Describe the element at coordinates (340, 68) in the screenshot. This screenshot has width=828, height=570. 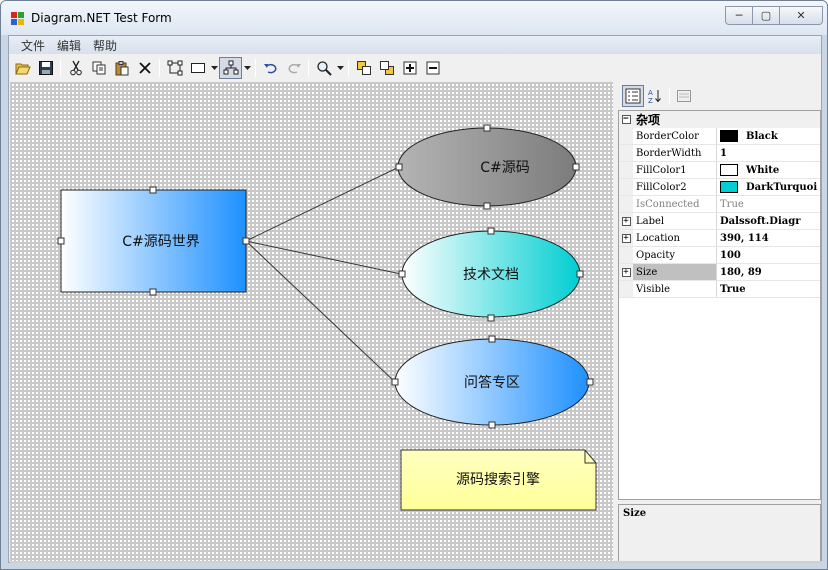
I see `zoom-dropdown` at that location.